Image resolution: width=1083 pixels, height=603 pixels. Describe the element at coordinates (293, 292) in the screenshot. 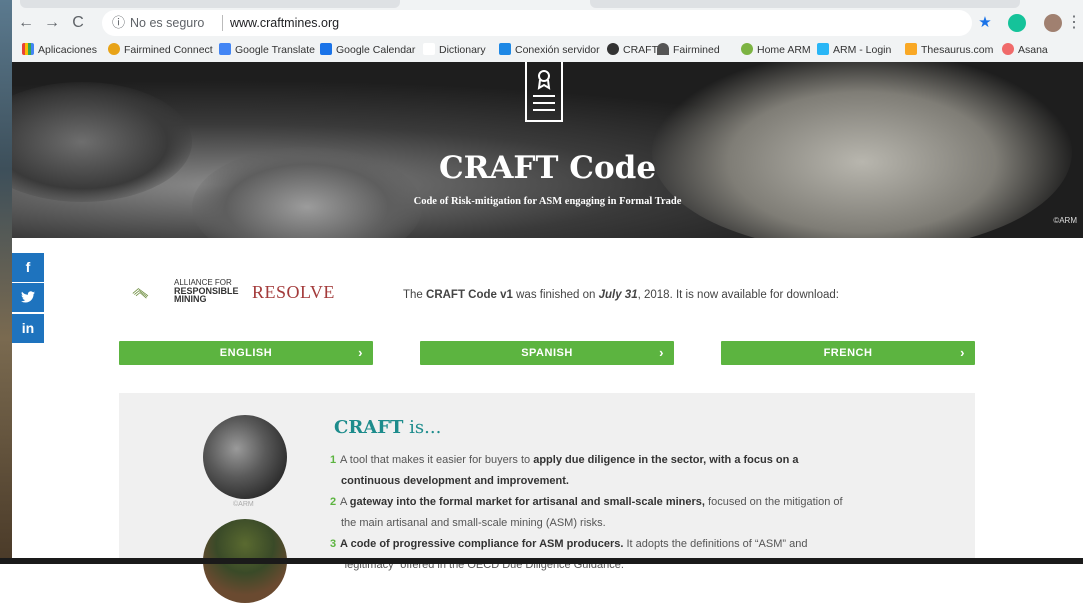

I see `resolve-logo: RESOLVE` at that location.